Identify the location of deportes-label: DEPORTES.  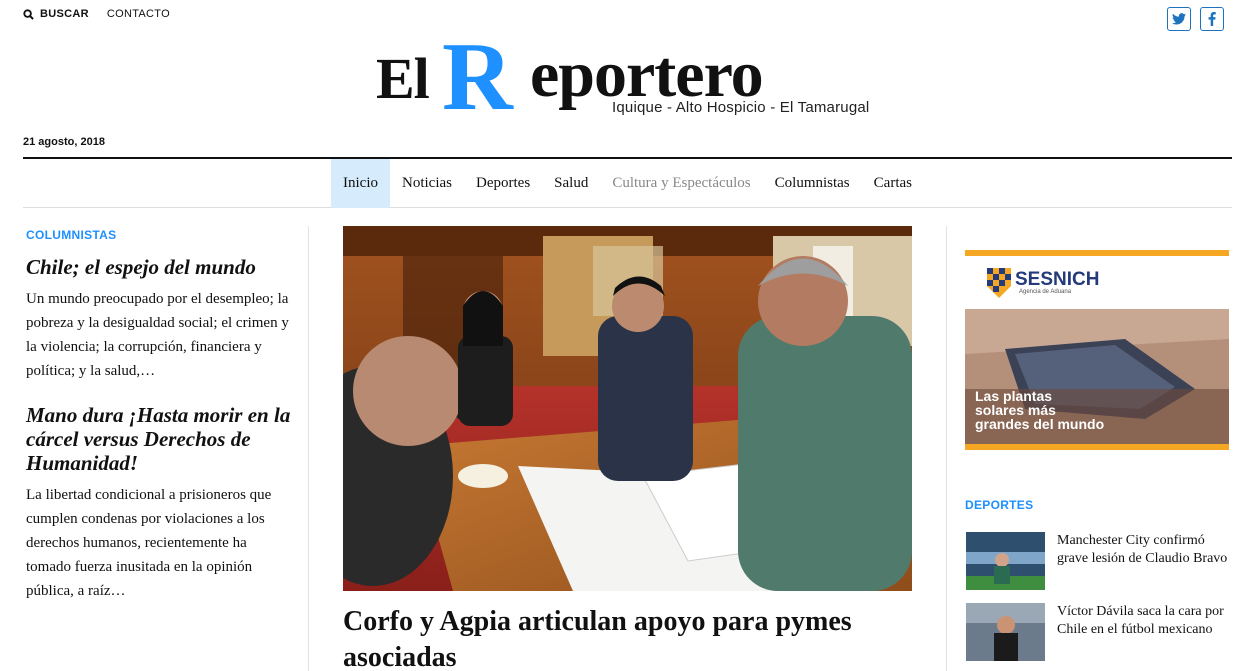
(999, 505).